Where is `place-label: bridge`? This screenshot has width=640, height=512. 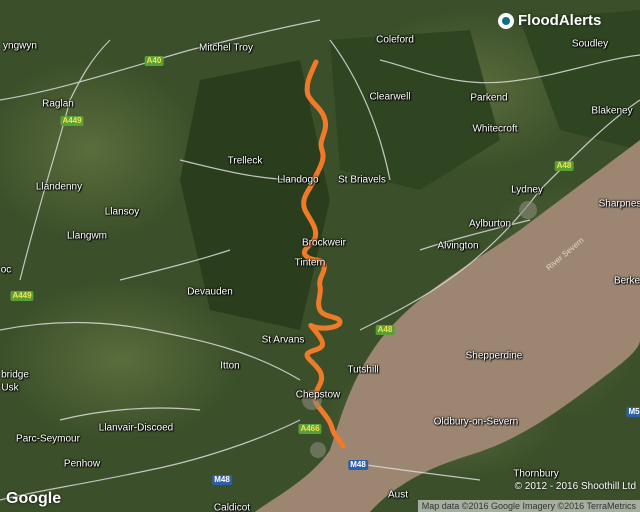
place-label: bridge is located at coordinates (15, 375).